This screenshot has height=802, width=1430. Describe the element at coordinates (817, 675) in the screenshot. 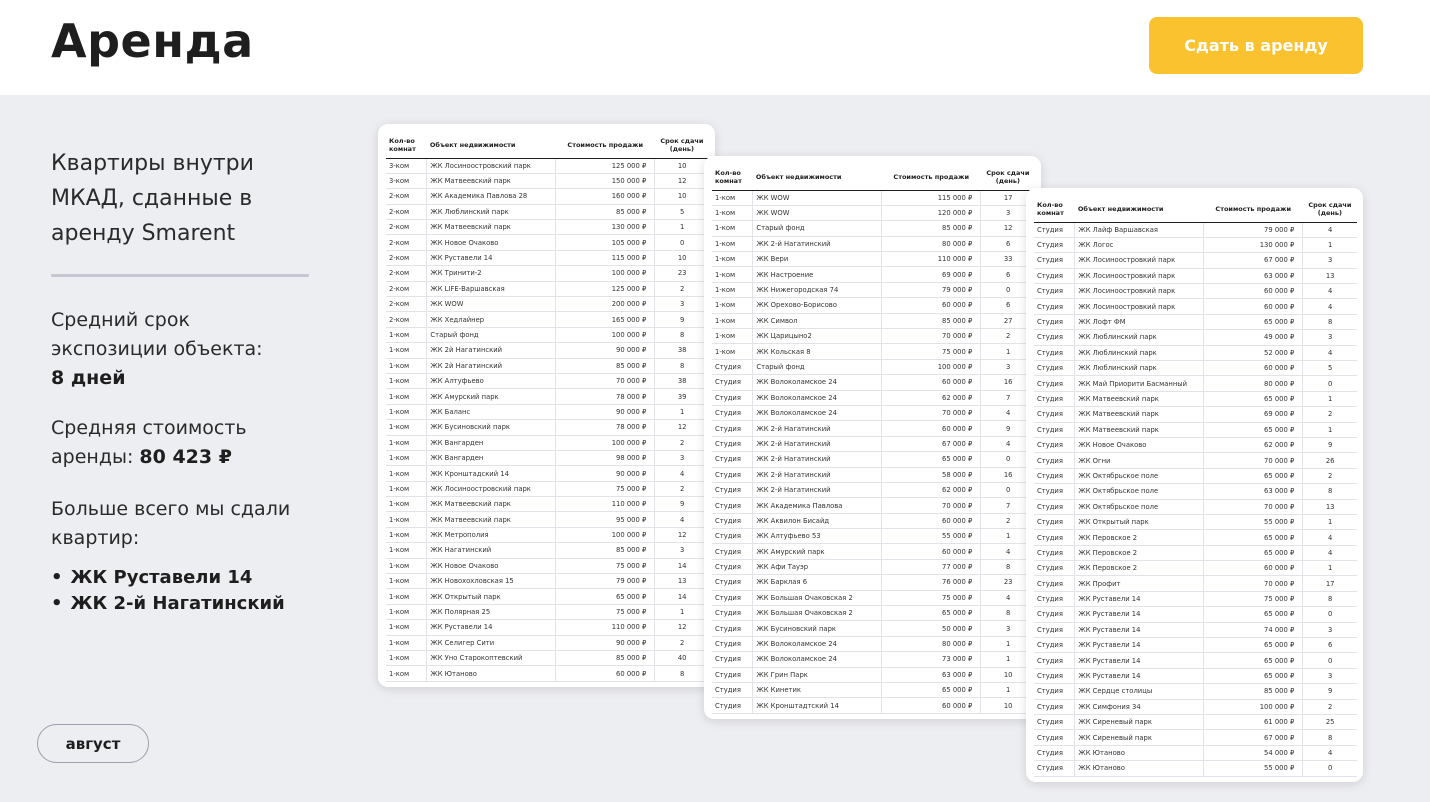

I see `property-cell: ЖК Грин Парк` at that location.